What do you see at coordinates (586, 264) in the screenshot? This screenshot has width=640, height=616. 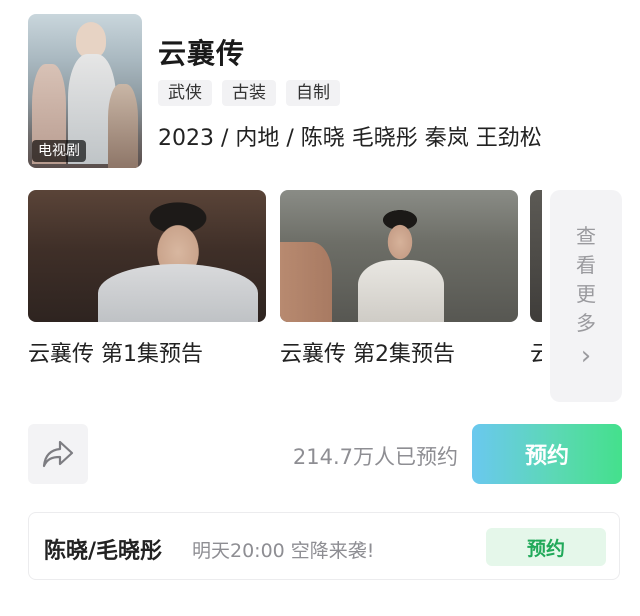 I see `view-more-char: 看` at bounding box center [586, 264].